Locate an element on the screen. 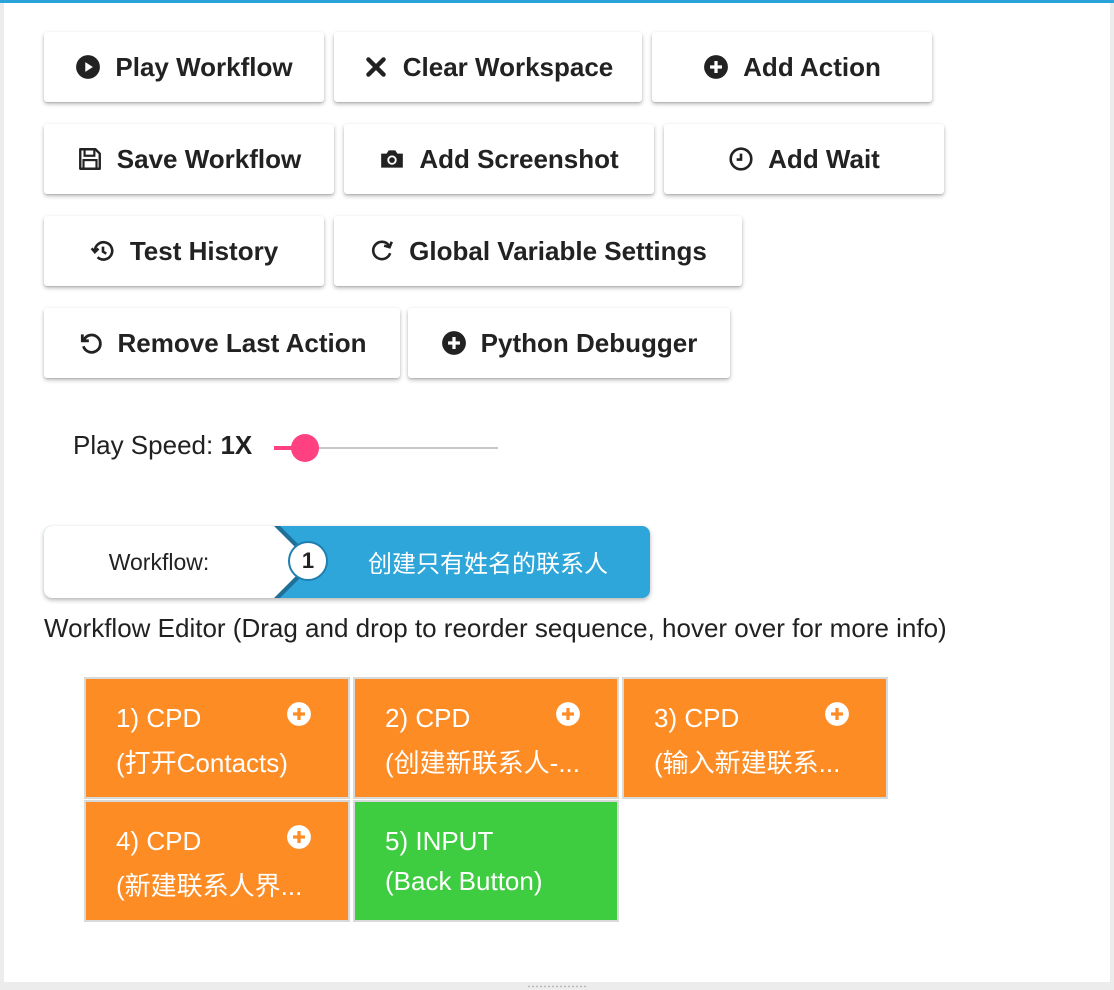 Image resolution: width=1114 pixels, height=990 pixels. breadcrumb-workflow-title: 创建只有姓名的联系人 is located at coordinates (488, 561).